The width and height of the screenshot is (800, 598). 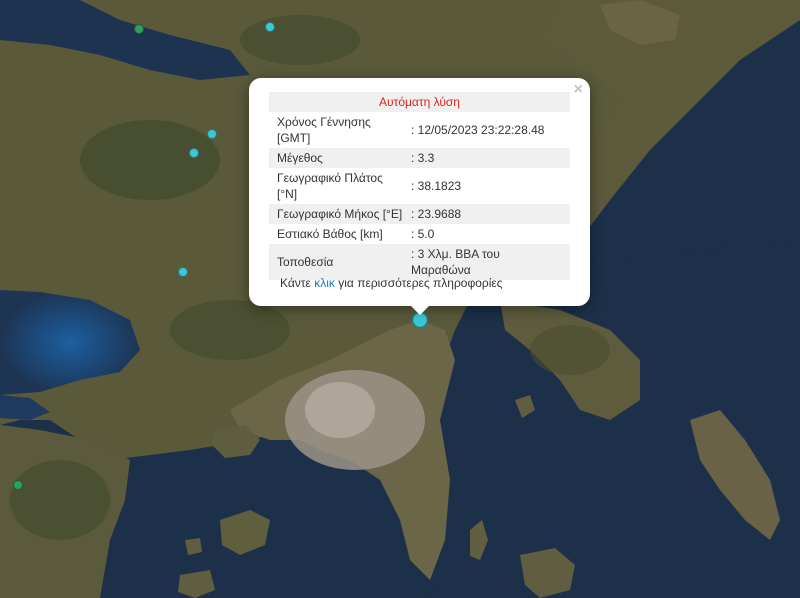 I want to click on row-value: : 3 Χλμ. ΒΒΑ του Μαραθώνα, so click(x=490, y=262).